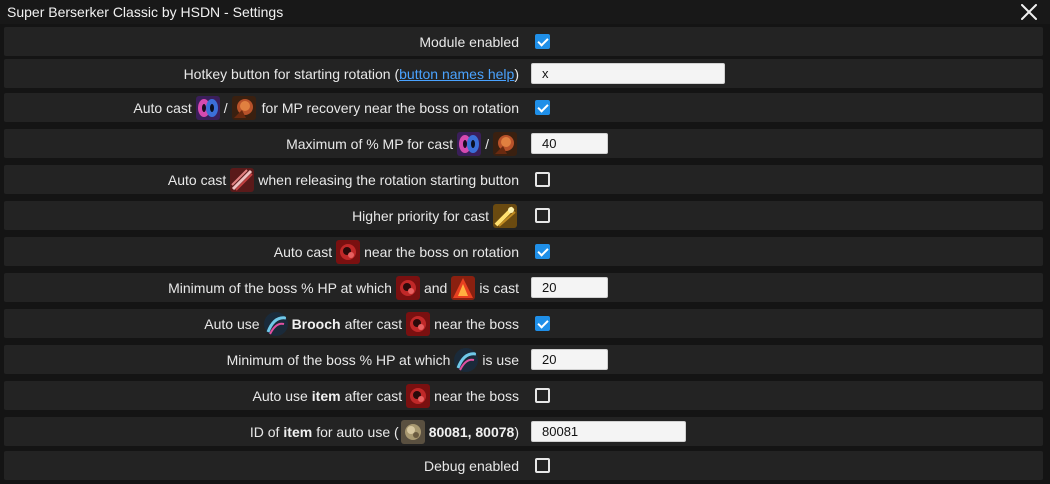  Describe the element at coordinates (471, 431) in the screenshot. I see `item-ids-bold-label: 80081, 80078` at that location.